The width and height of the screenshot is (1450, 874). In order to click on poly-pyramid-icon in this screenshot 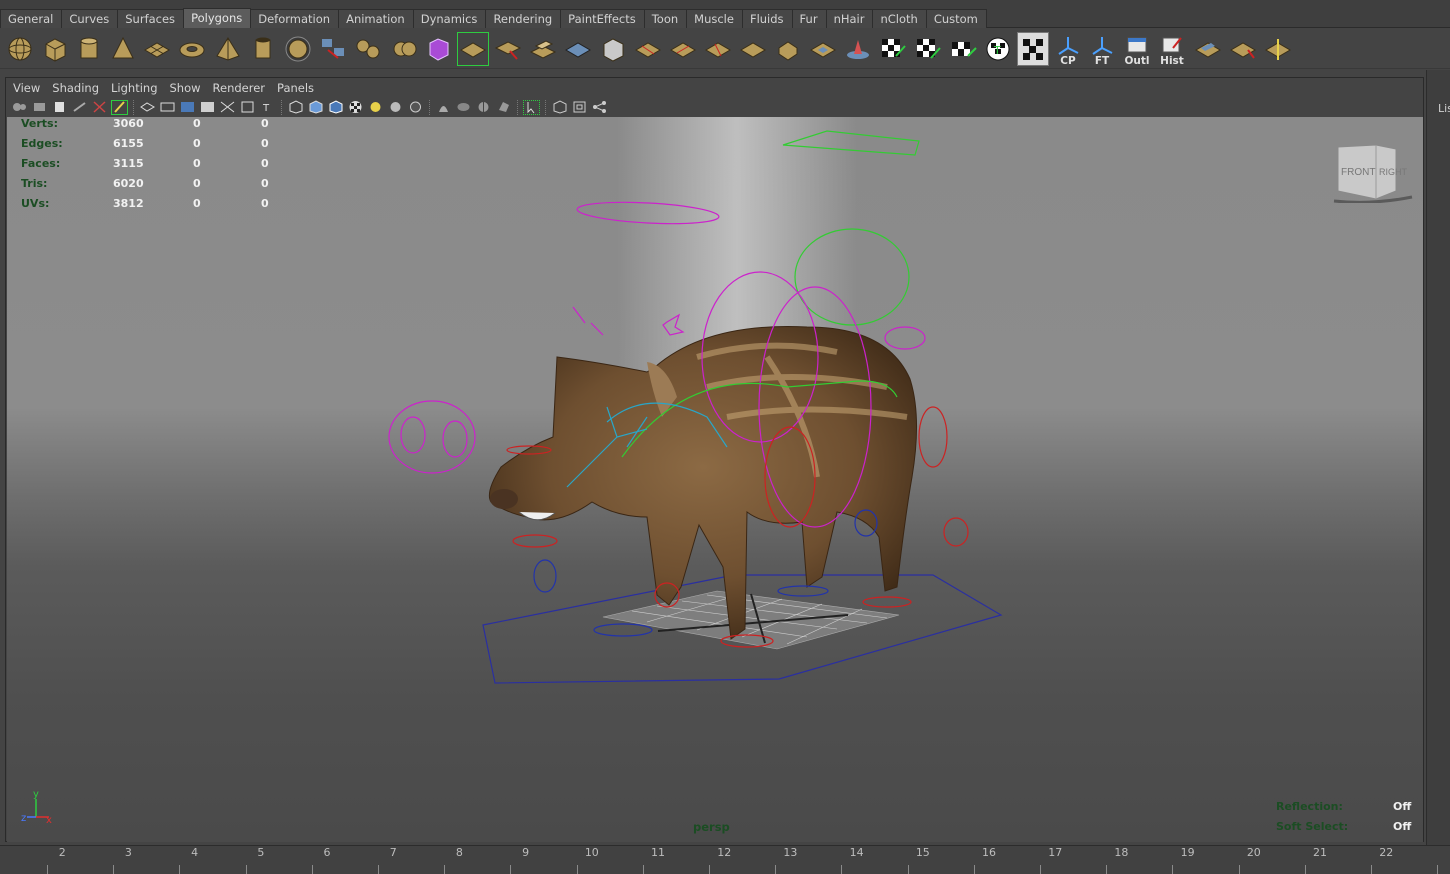, I will do `click(228, 49)`.